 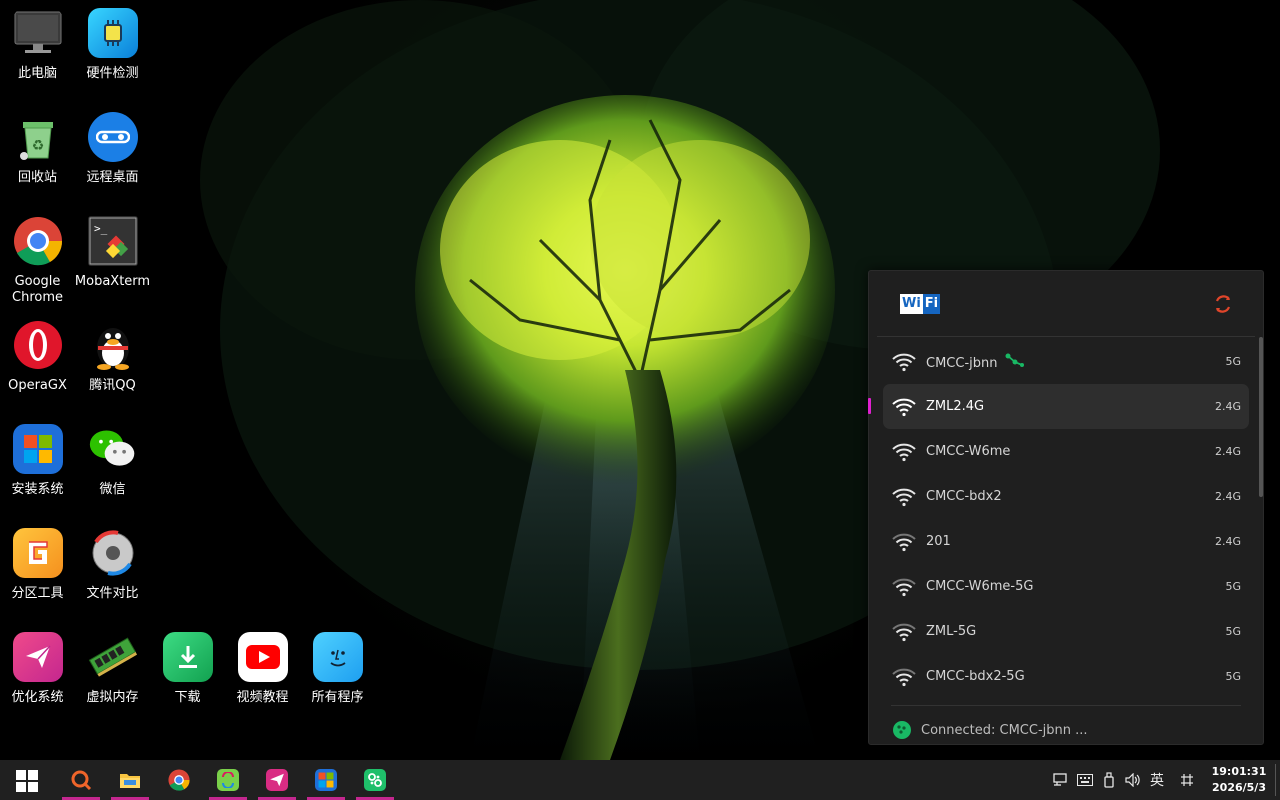 What do you see at coordinates (1239, 780) in the screenshot?
I see `taskbar-clock: 19:01:31 2026/5/3` at bounding box center [1239, 780].